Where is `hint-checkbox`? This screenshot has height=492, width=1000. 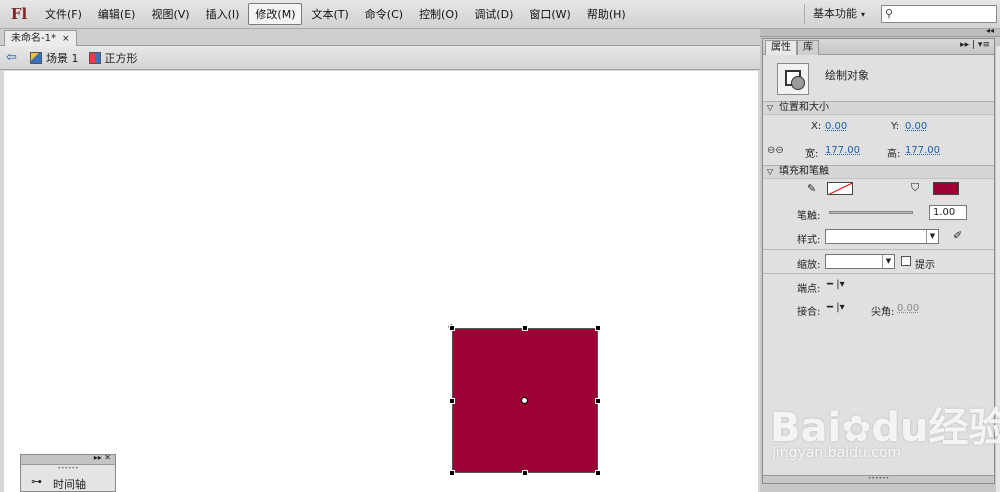 hint-checkbox is located at coordinates (906, 261).